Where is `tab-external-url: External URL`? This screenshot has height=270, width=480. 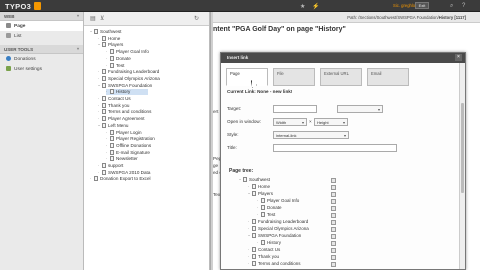 tab-external-url: External URL is located at coordinates (341, 77).